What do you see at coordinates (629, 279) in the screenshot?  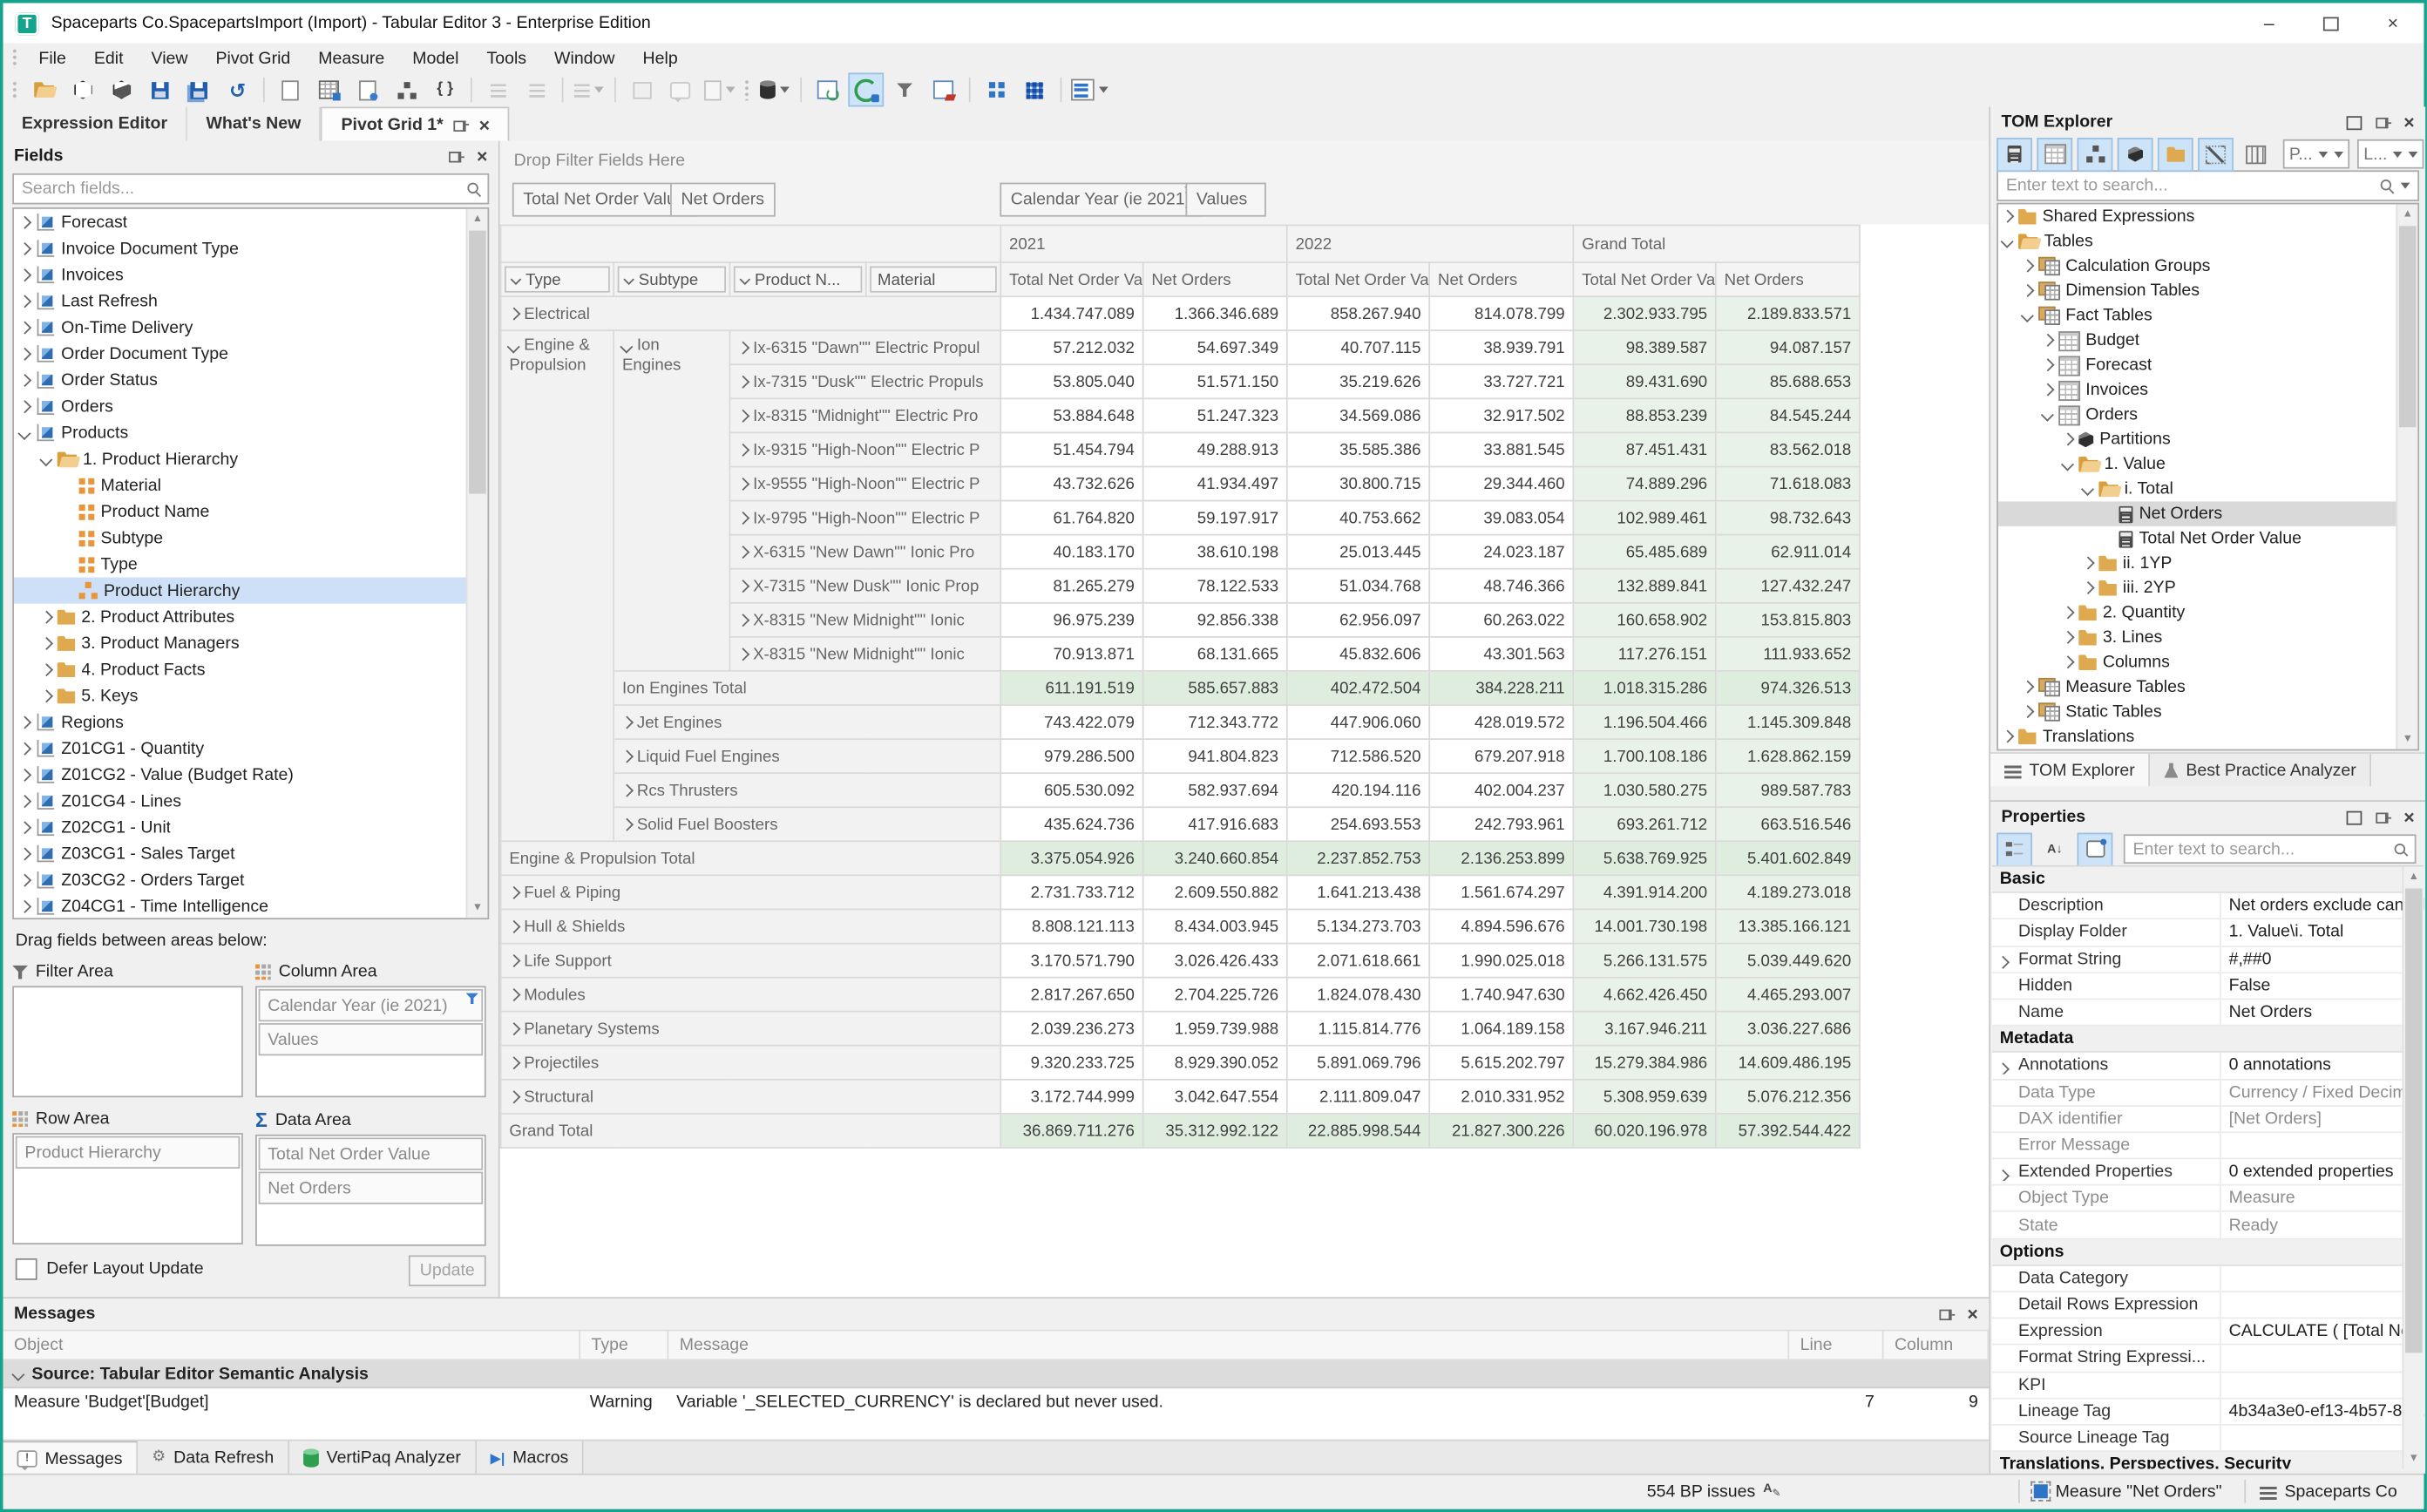 I see `filter-dropdown-icon` at bounding box center [629, 279].